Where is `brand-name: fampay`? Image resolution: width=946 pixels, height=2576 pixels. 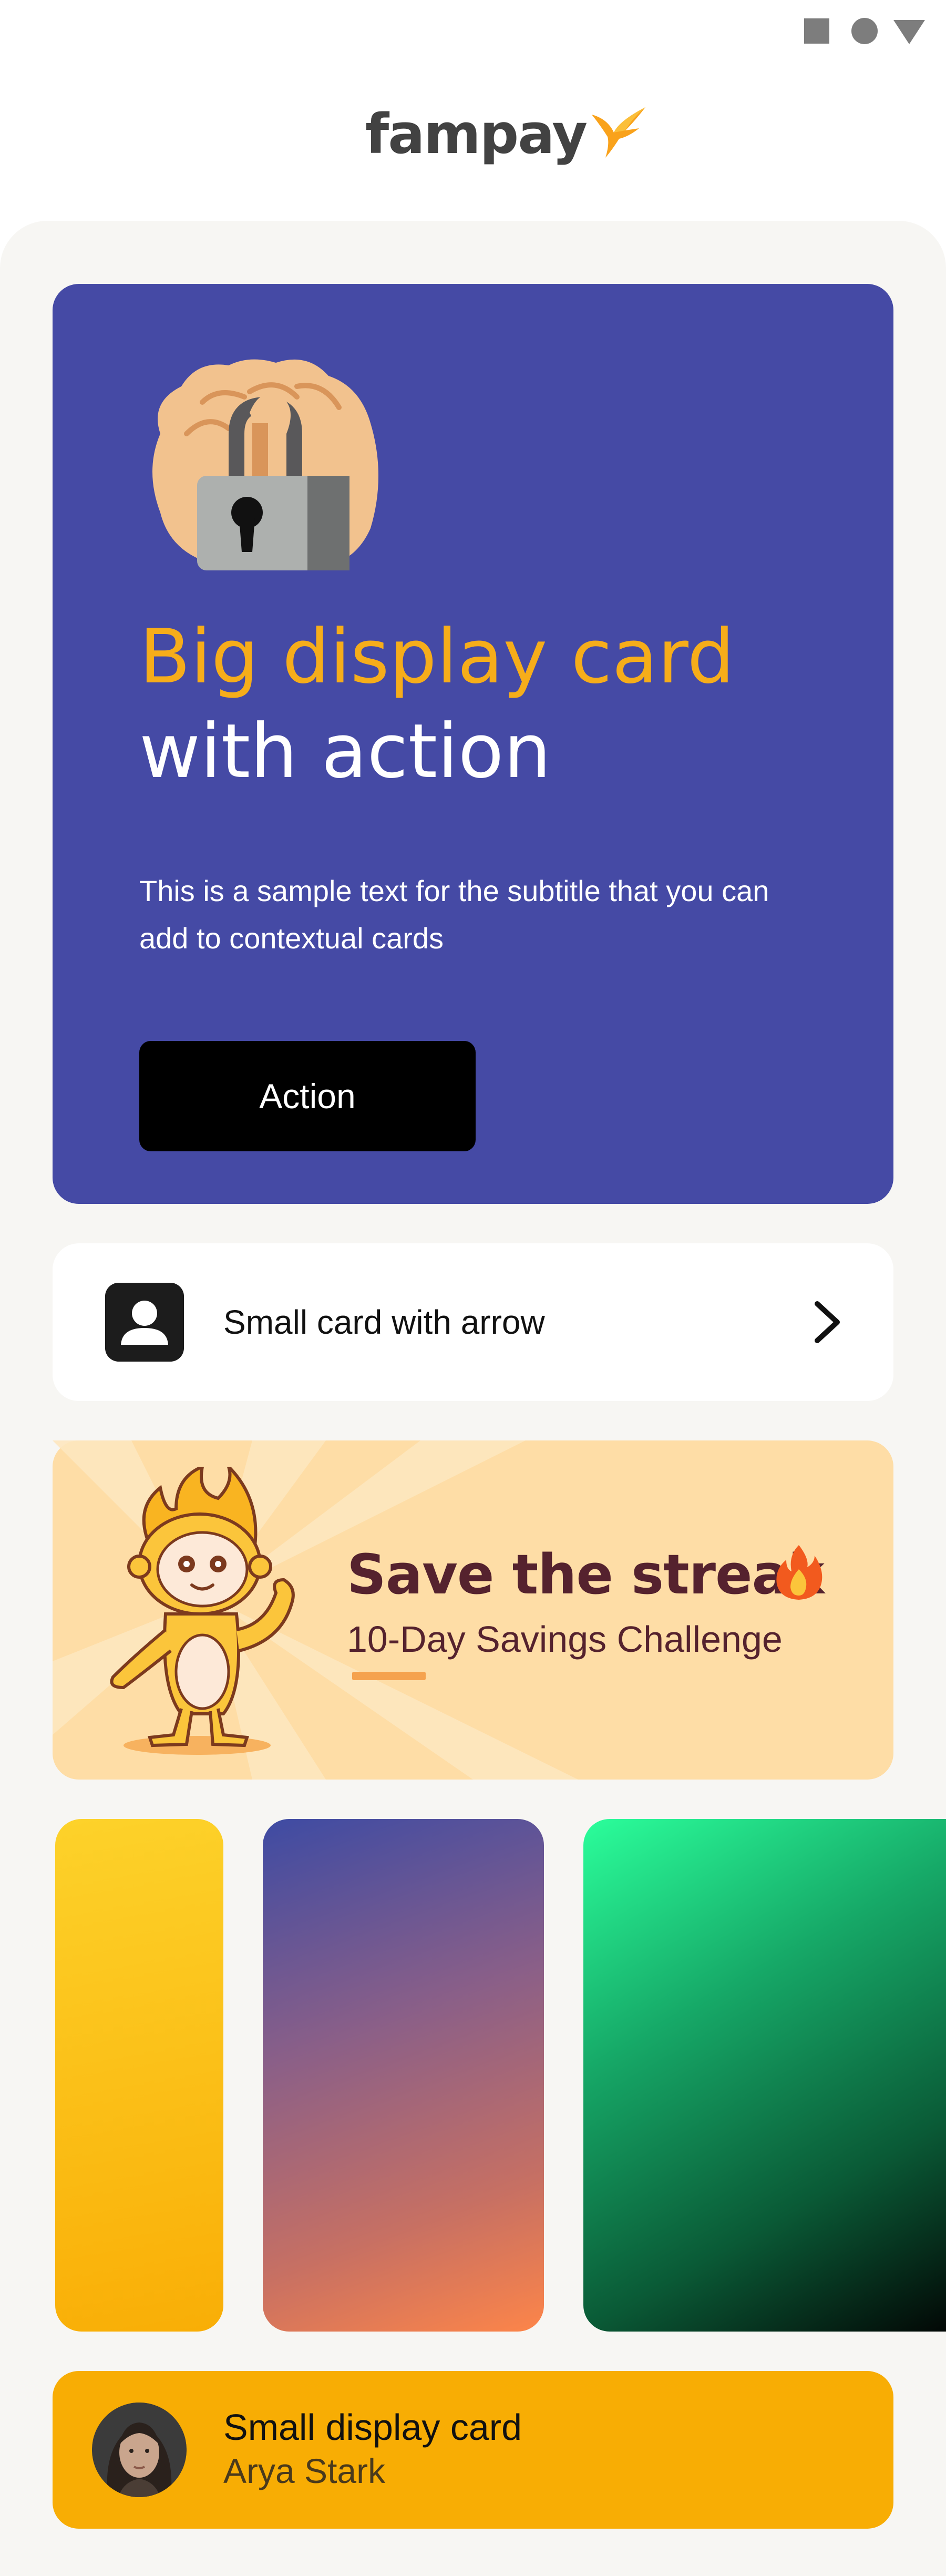
brand-name: fampay is located at coordinates (476, 134).